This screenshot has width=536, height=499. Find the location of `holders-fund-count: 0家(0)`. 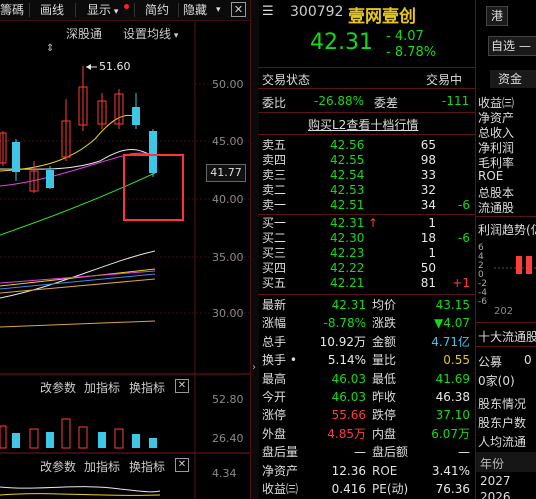

holders-fund-count: 0家(0) is located at coordinates (496, 381).